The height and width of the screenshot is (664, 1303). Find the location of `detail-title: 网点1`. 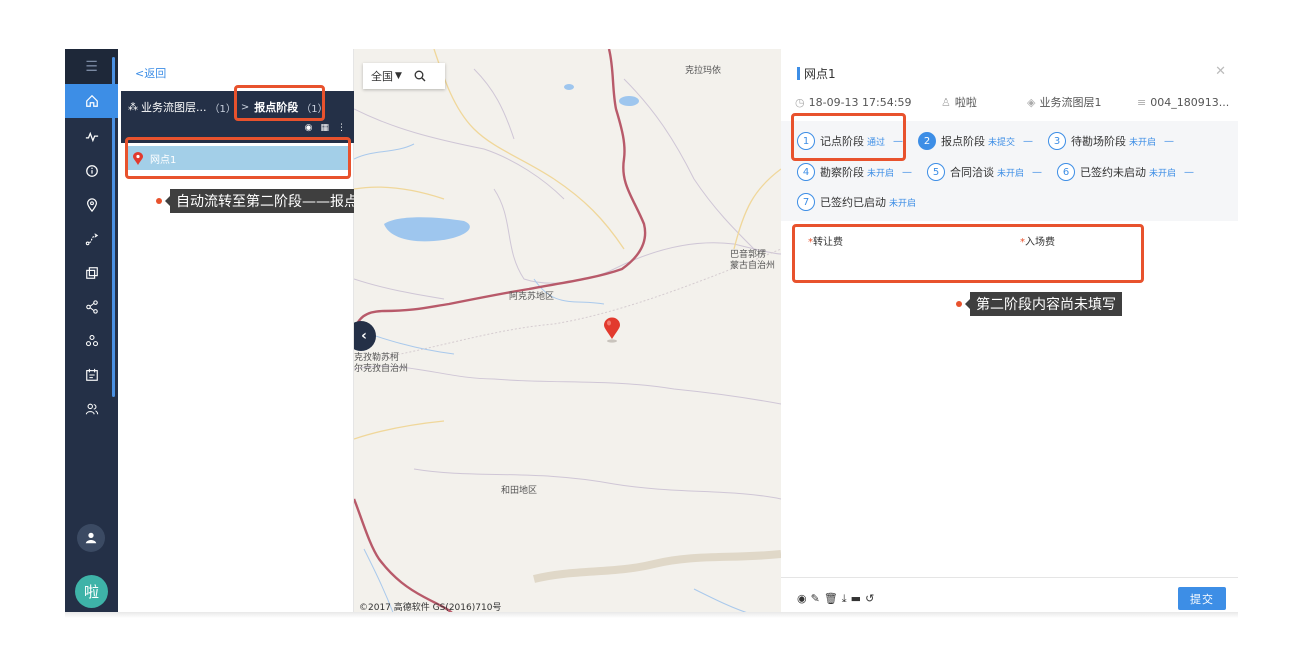

detail-title: 网点1 is located at coordinates (816, 73).